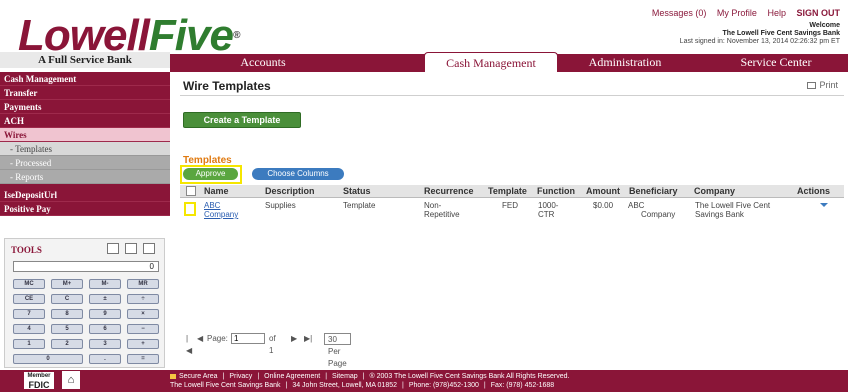 This screenshot has height=392, width=848. Describe the element at coordinates (443, 385) in the screenshot. I see `footer-phone: Phone: (978)452-1300` at that location.